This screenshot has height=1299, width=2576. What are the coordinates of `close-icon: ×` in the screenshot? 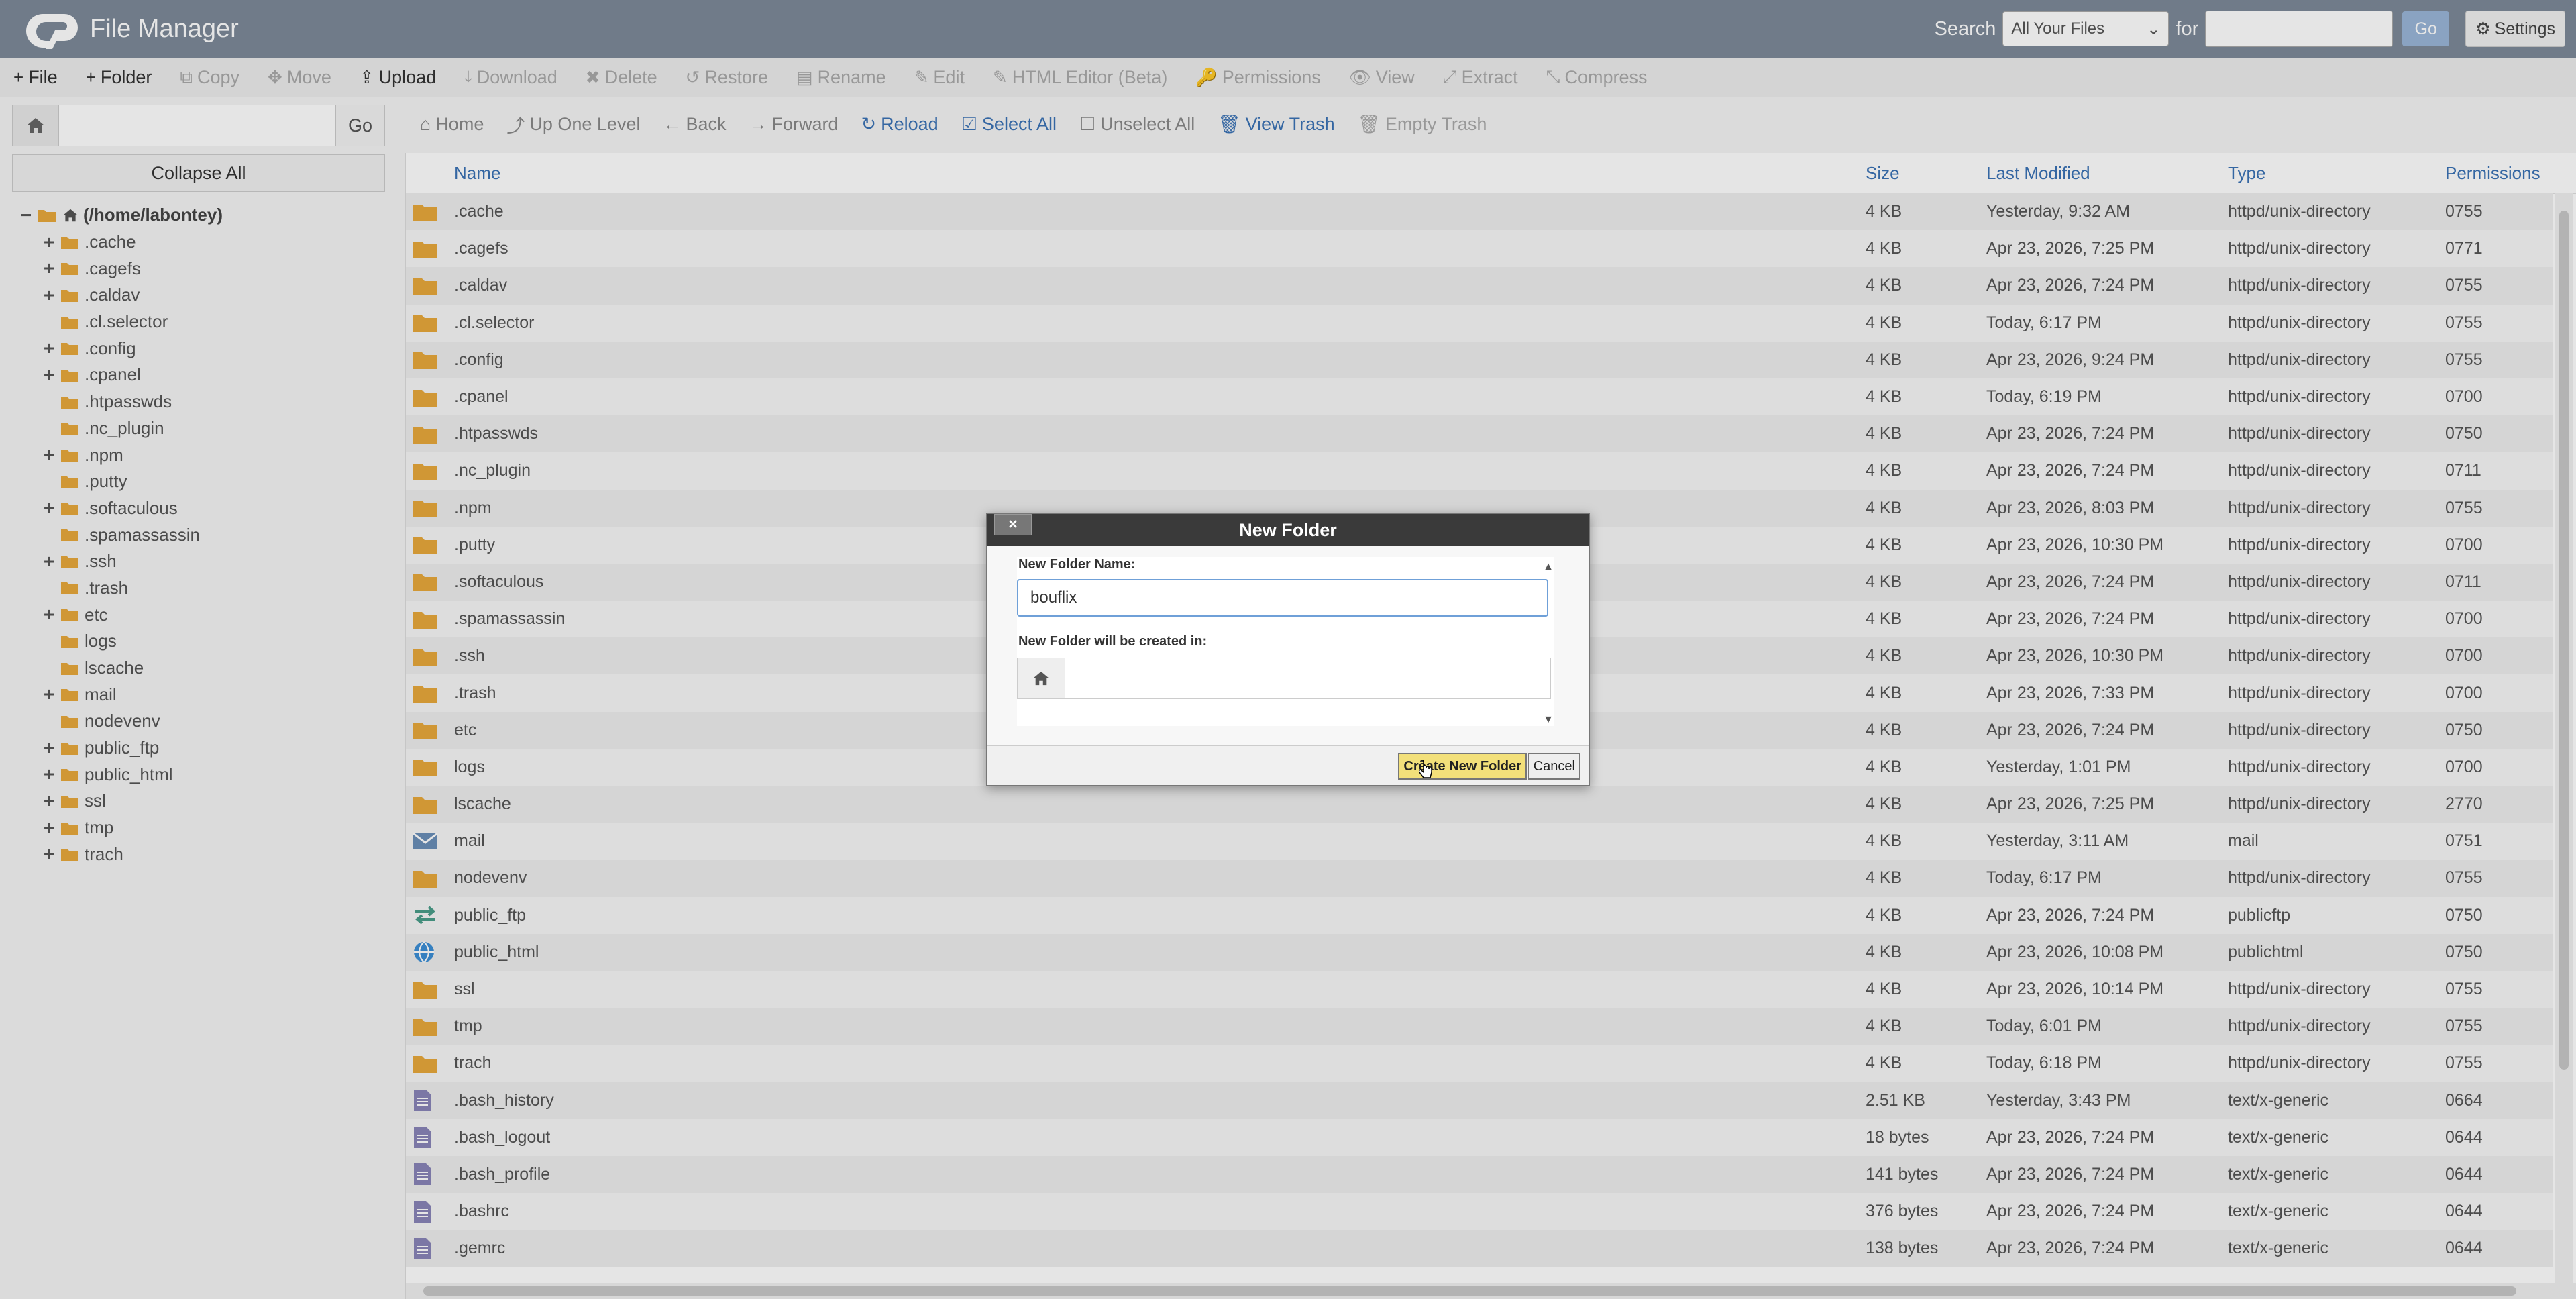 It's located at (1013, 524).